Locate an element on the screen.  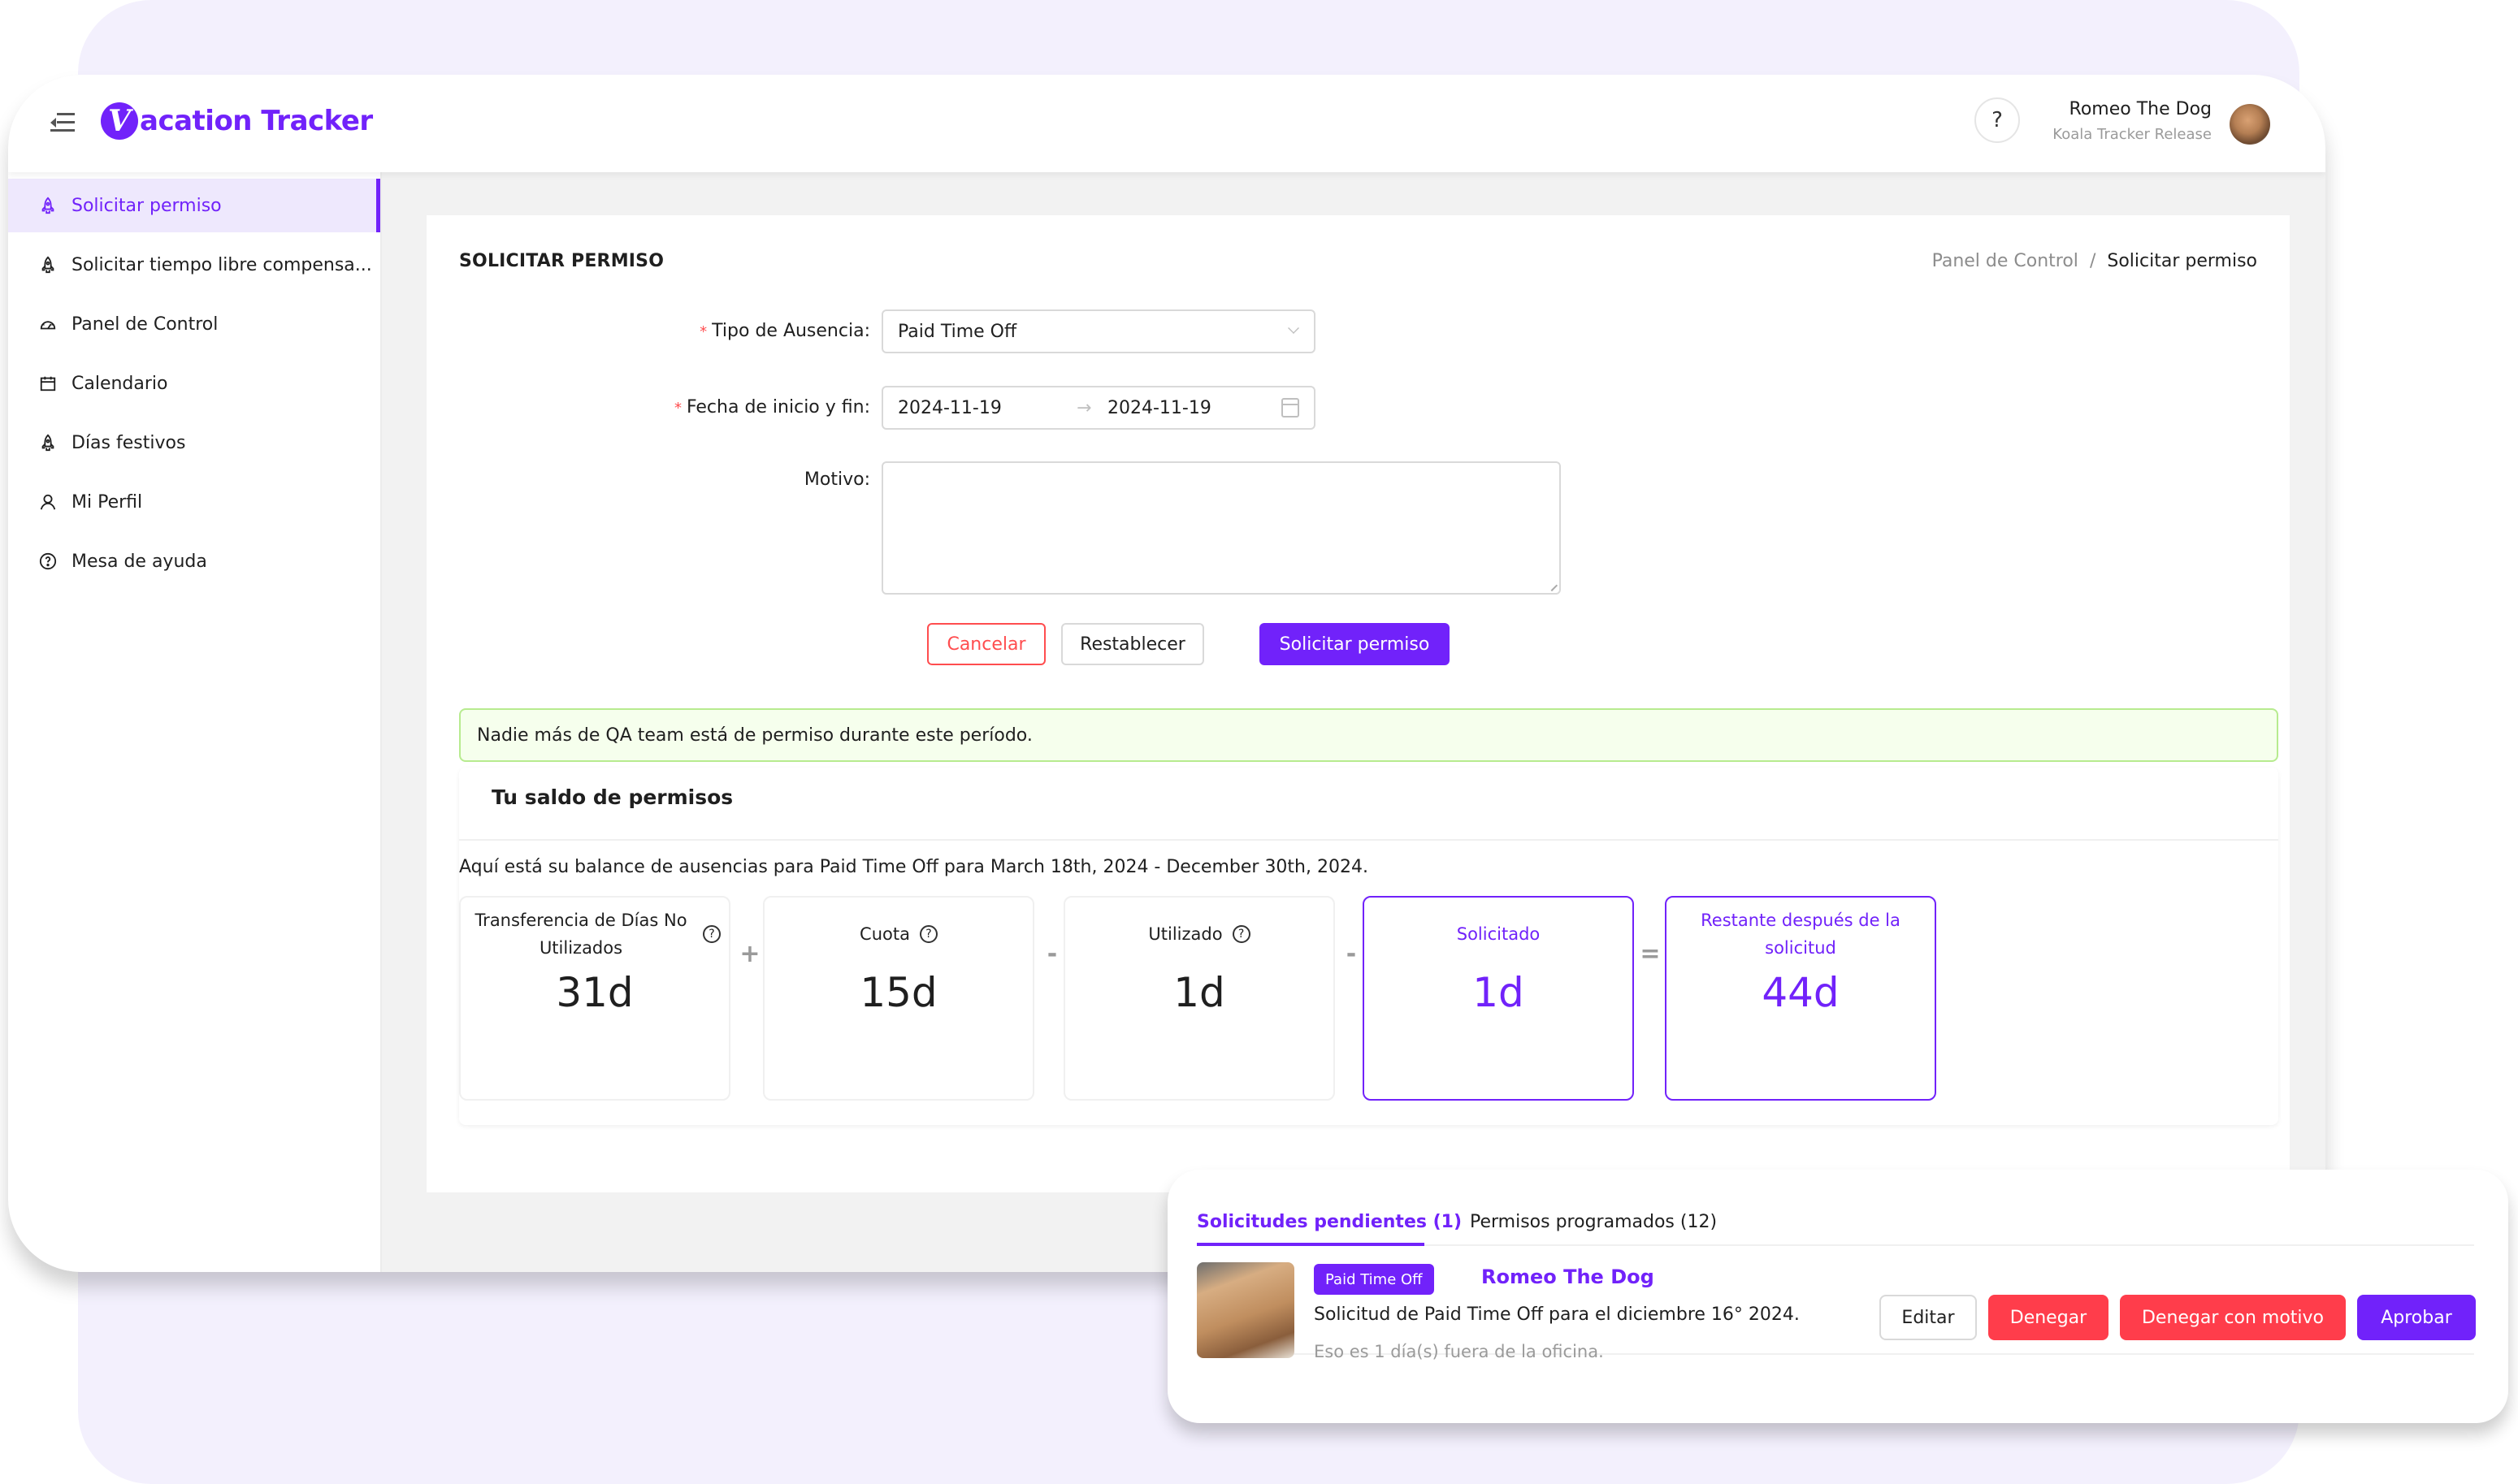
sidebar-item-label: Mesa de ayuda is located at coordinates (139, 561).